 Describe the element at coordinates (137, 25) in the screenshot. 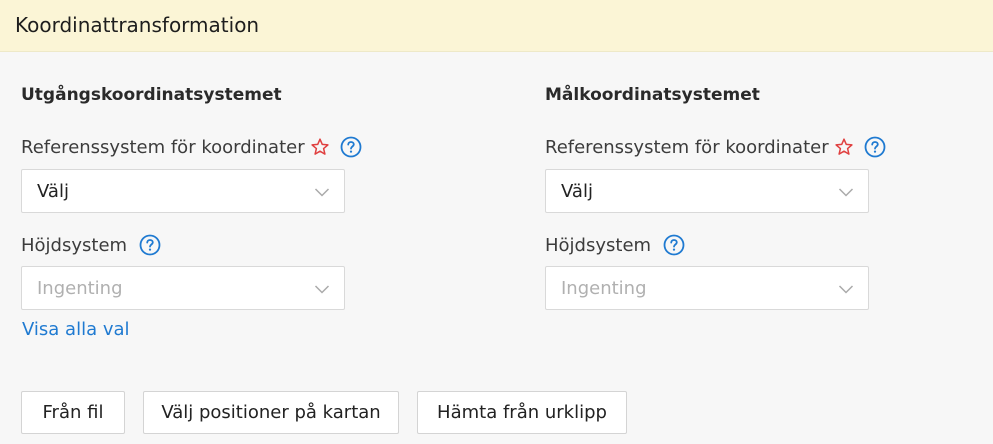

I see `page-title: Koordinattransformation` at that location.